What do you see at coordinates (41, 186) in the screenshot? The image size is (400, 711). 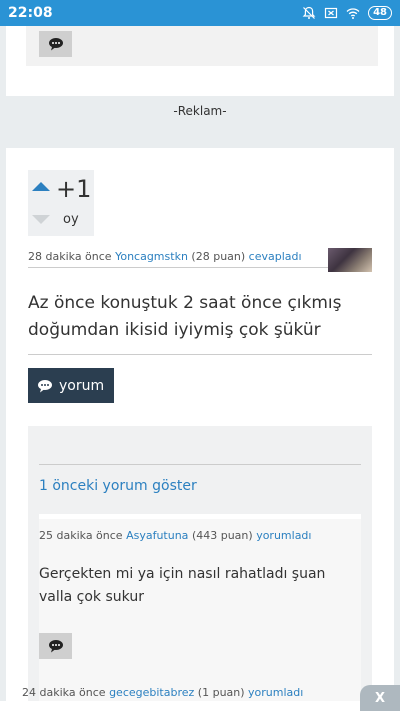 I see `vote-up-icon` at bounding box center [41, 186].